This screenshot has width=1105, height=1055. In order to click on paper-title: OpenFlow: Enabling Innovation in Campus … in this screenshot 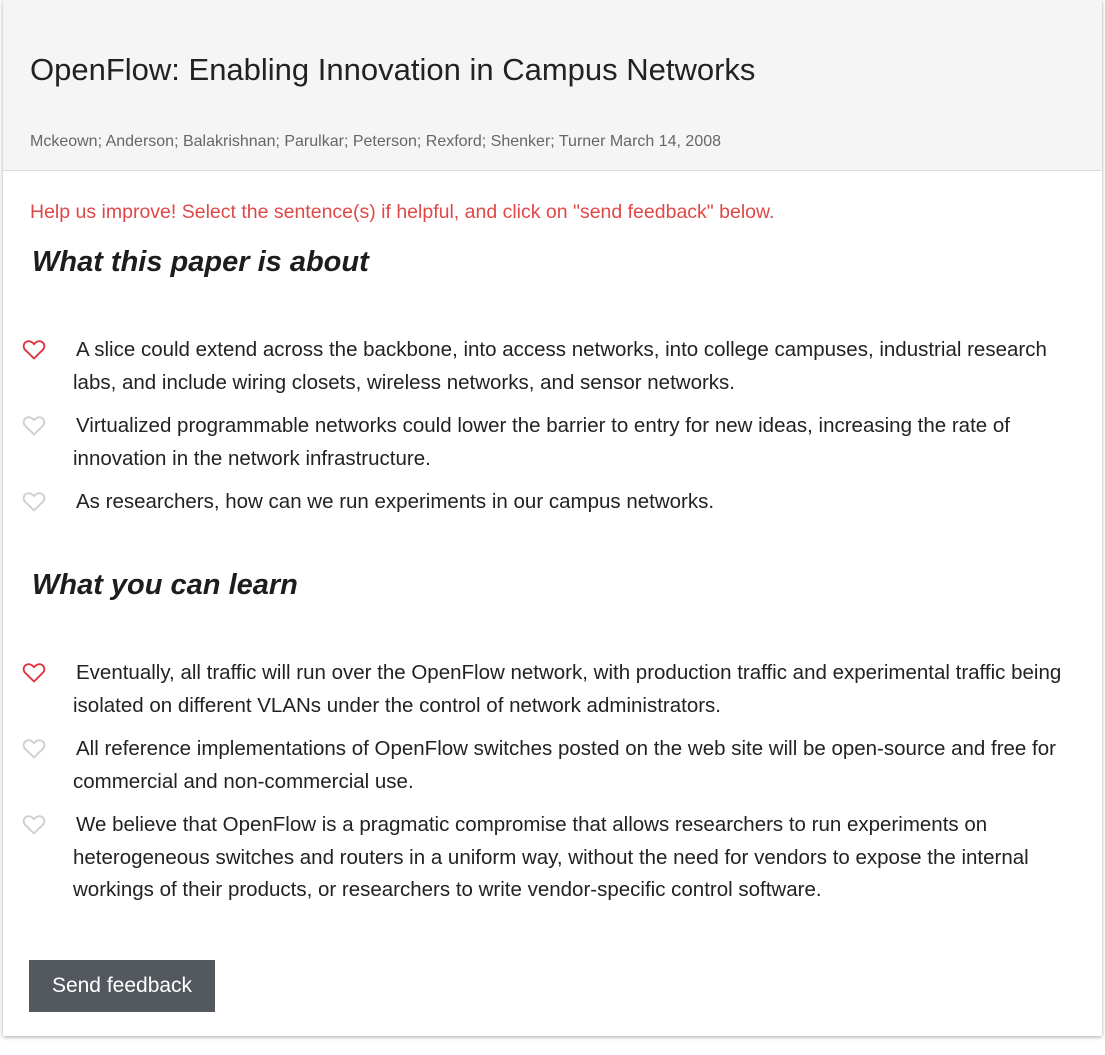, I will do `click(393, 69)`.